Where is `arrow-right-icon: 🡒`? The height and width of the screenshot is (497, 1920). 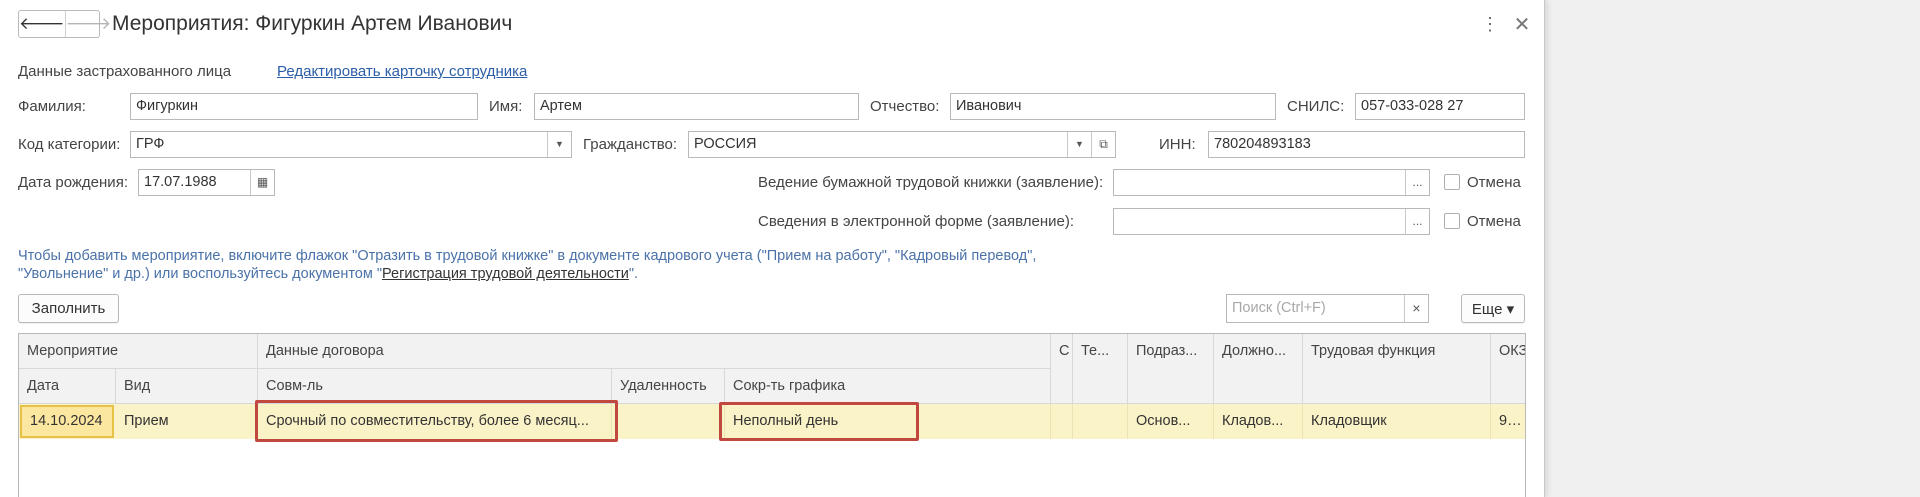 arrow-right-icon: 🡒 is located at coordinates (88, 23).